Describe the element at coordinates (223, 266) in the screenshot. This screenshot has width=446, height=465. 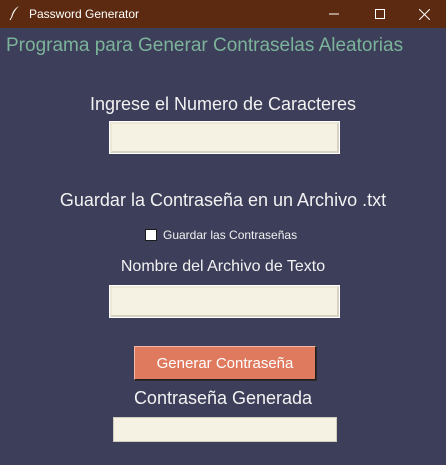
I see `filename-label: Nombre del Archivo de Texto` at that location.